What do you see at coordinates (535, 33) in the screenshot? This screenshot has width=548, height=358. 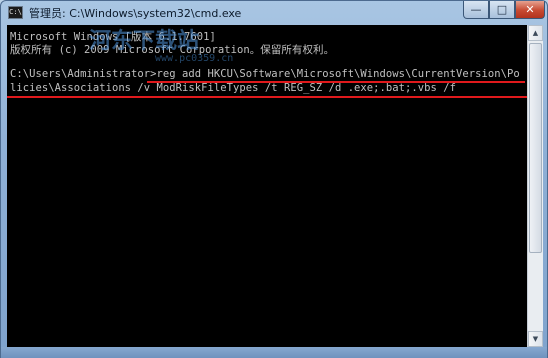 I see `scroll-up-icon: ▲` at bounding box center [535, 33].